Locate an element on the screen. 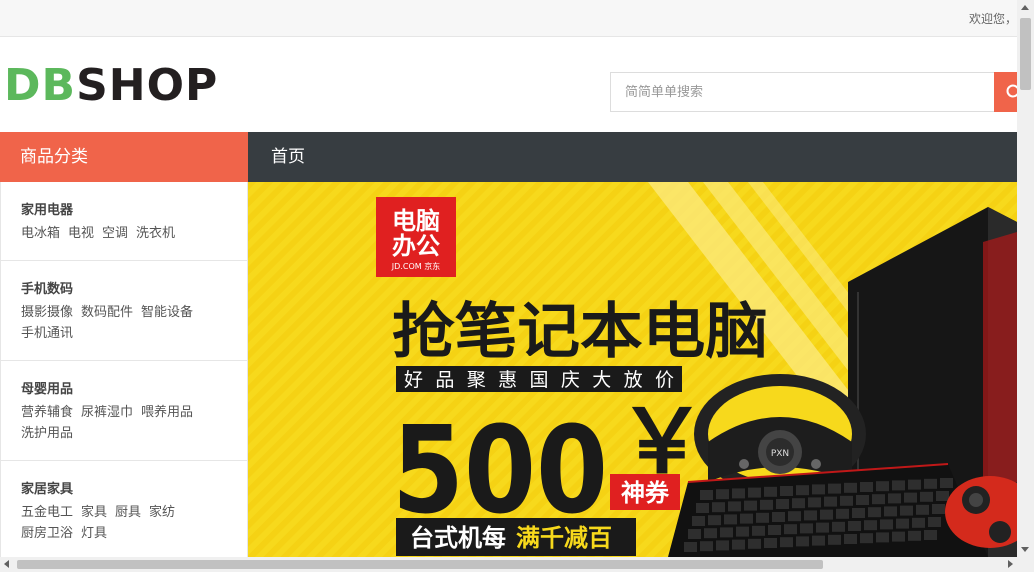 The image size is (1034, 572). badge-line1: 电脑 is located at coordinates (416, 221).